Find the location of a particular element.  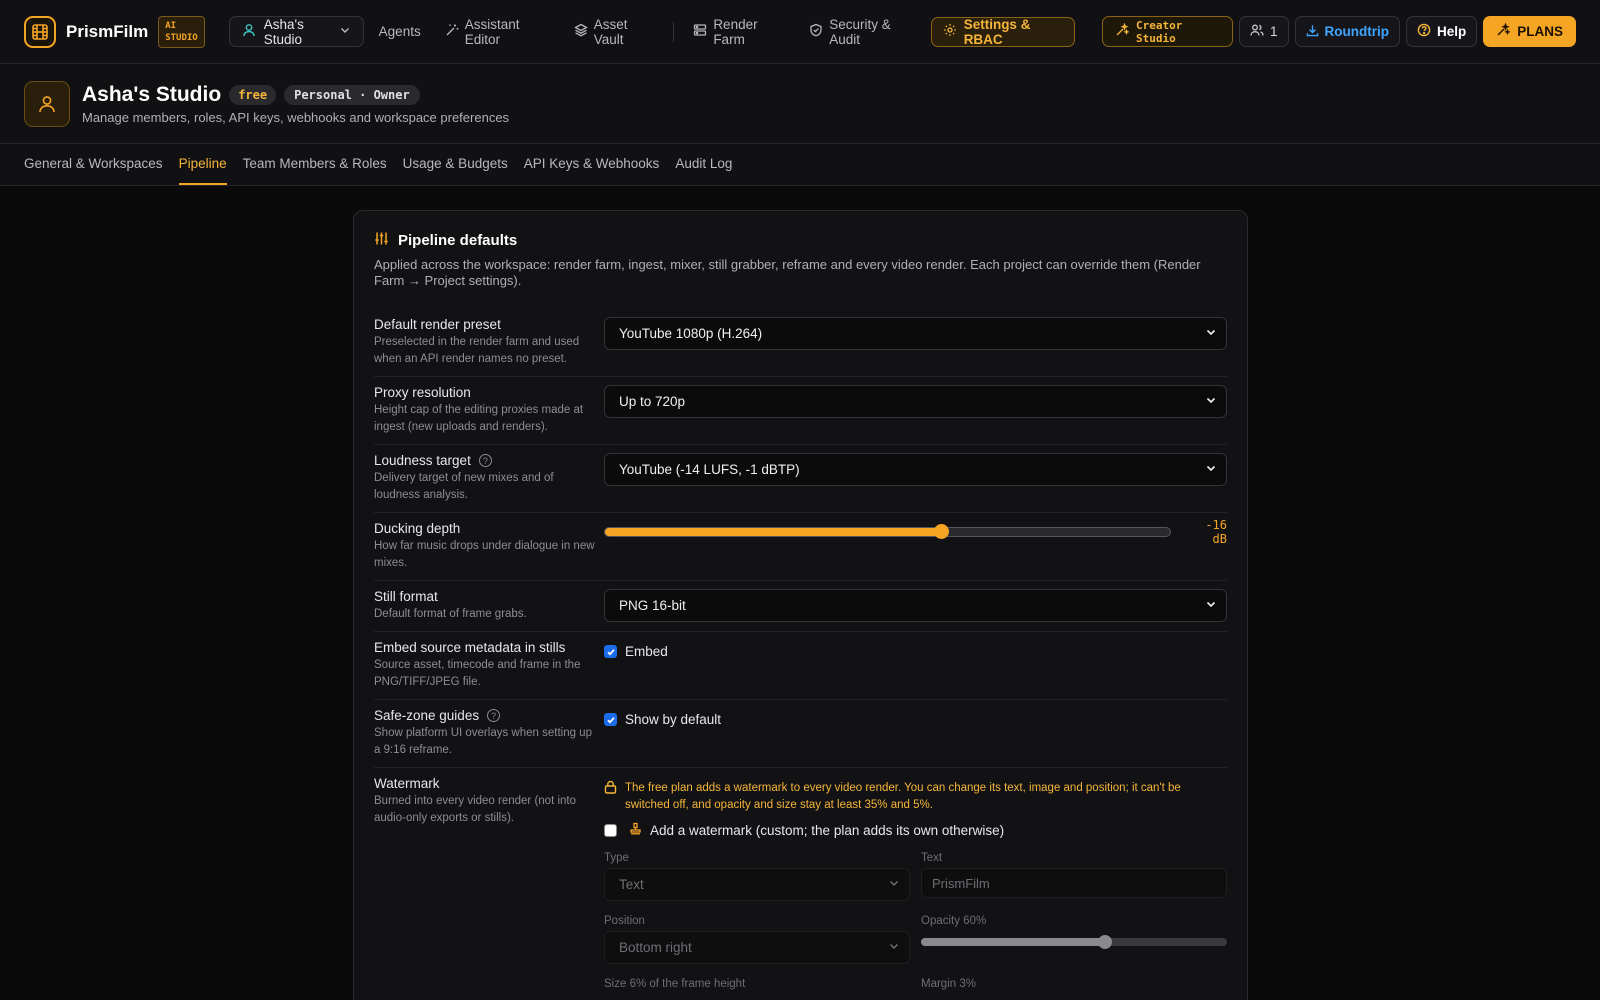

still-format-select: PNG 16-bit is located at coordinates (915, 605).